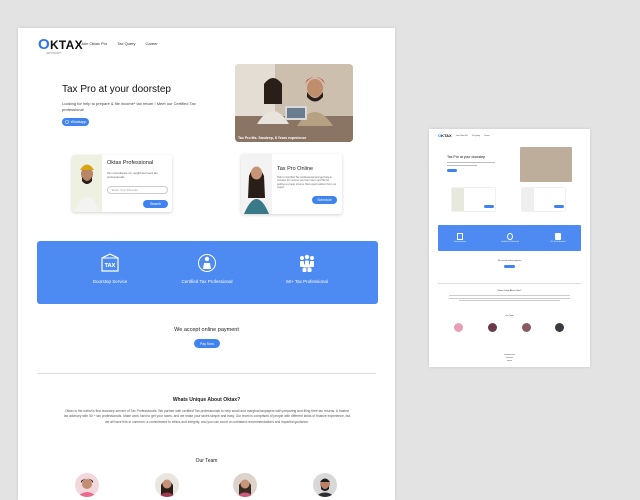 The height and width of the screenshot is (500, 640). I want to click on online-card-title: Tax Pro Online, so click(295, 169).